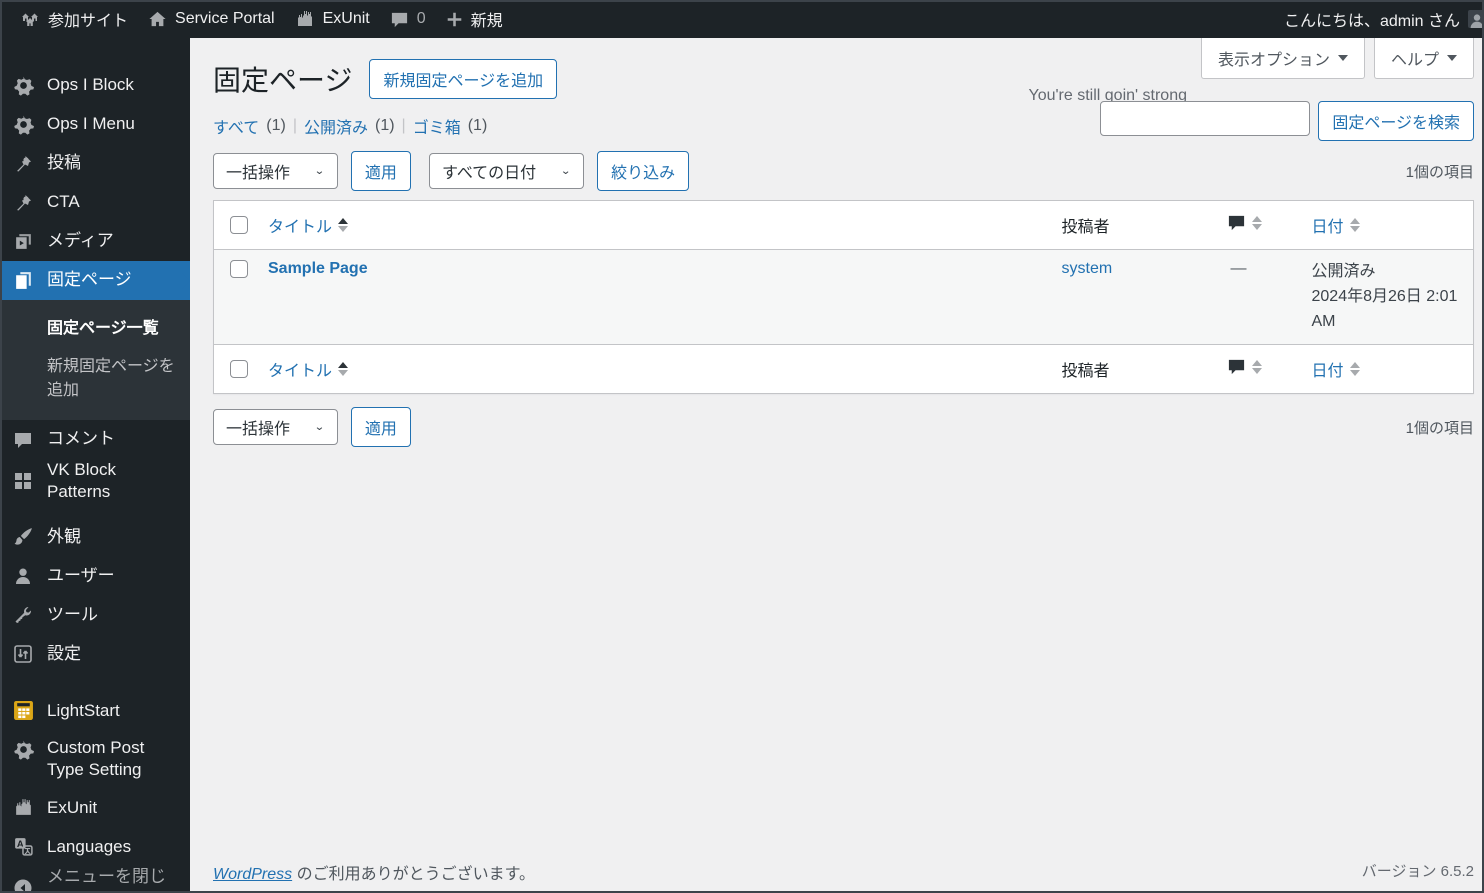 The image size is (1484, 893). Describe the element at coordinates (64, 163) in the screenshot. I see `sidebar-item-label: 投稿` at that location.